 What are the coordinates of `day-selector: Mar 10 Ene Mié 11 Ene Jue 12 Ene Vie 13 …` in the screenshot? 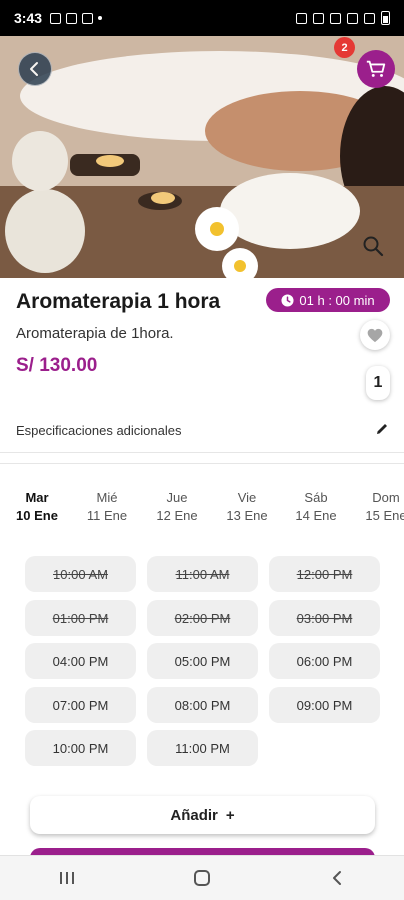 It's located at (202, 511).